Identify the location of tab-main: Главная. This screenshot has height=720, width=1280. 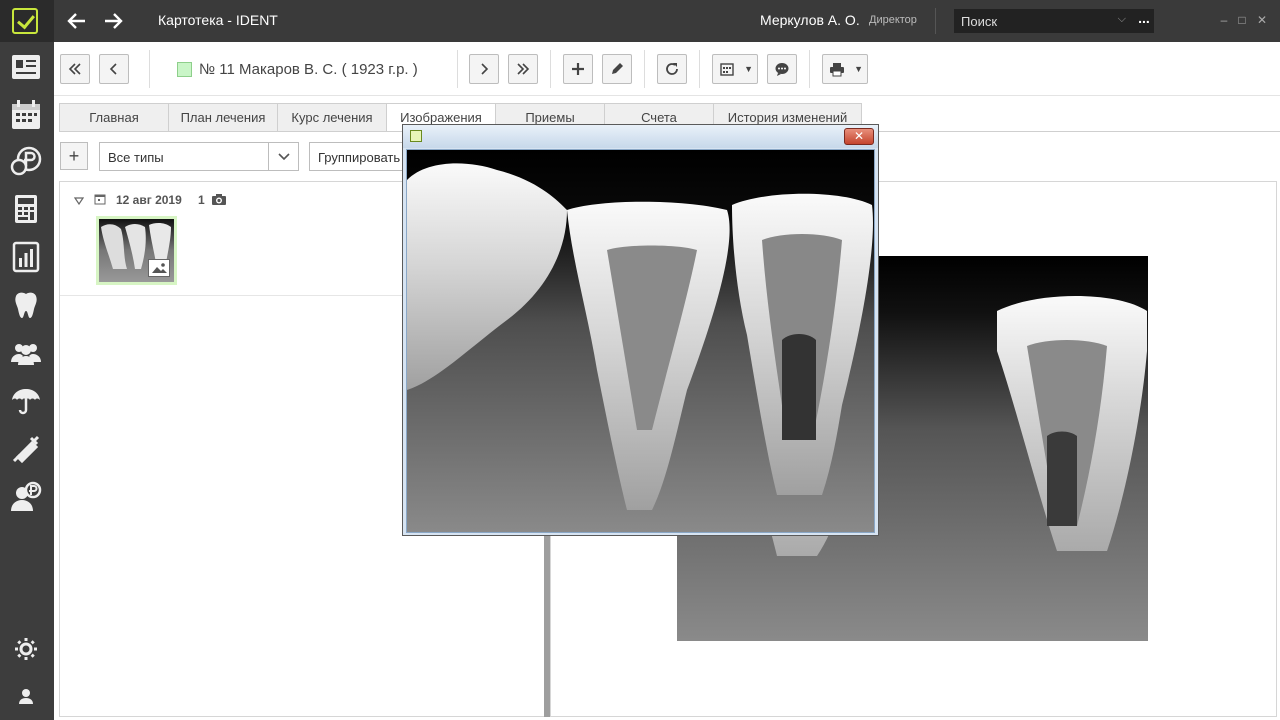
(114, 117).